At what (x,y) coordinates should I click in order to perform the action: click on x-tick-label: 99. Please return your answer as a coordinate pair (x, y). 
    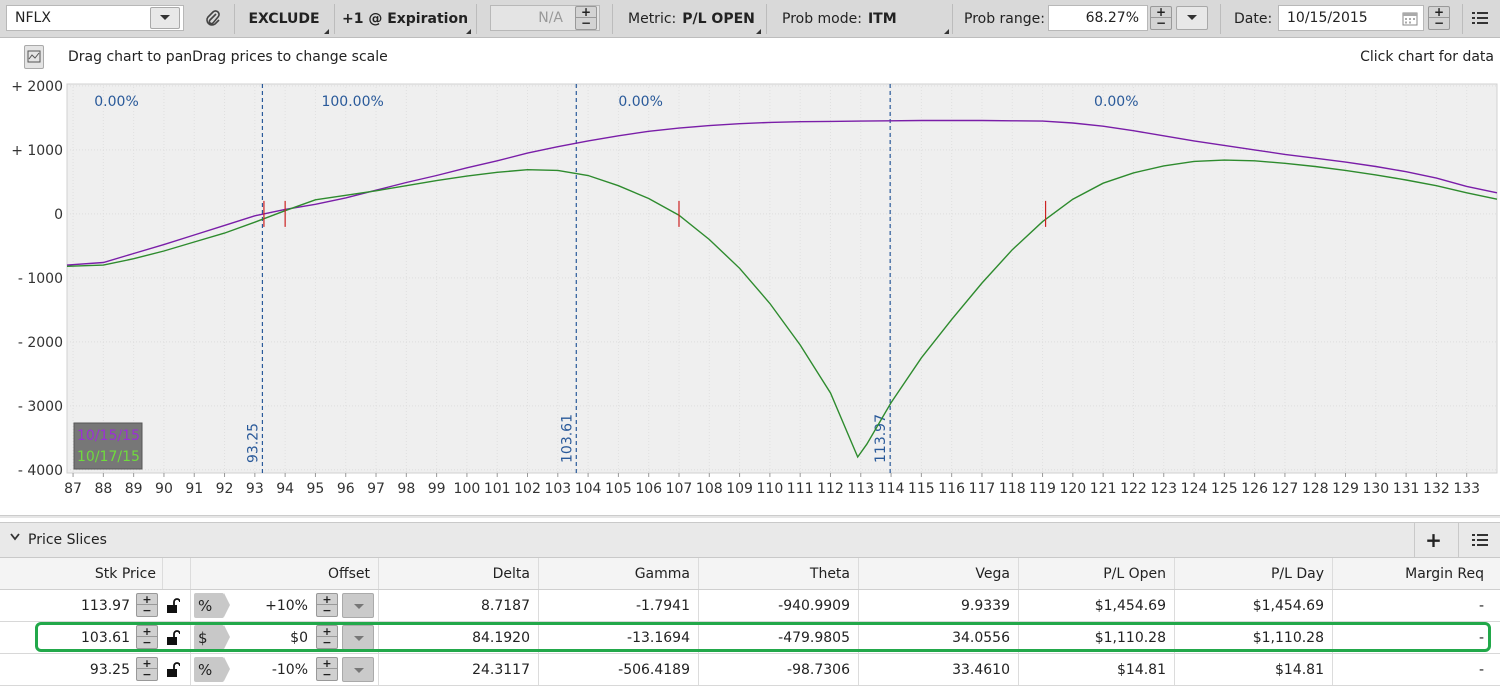
    Looking at the image, I should click on (437, 489).